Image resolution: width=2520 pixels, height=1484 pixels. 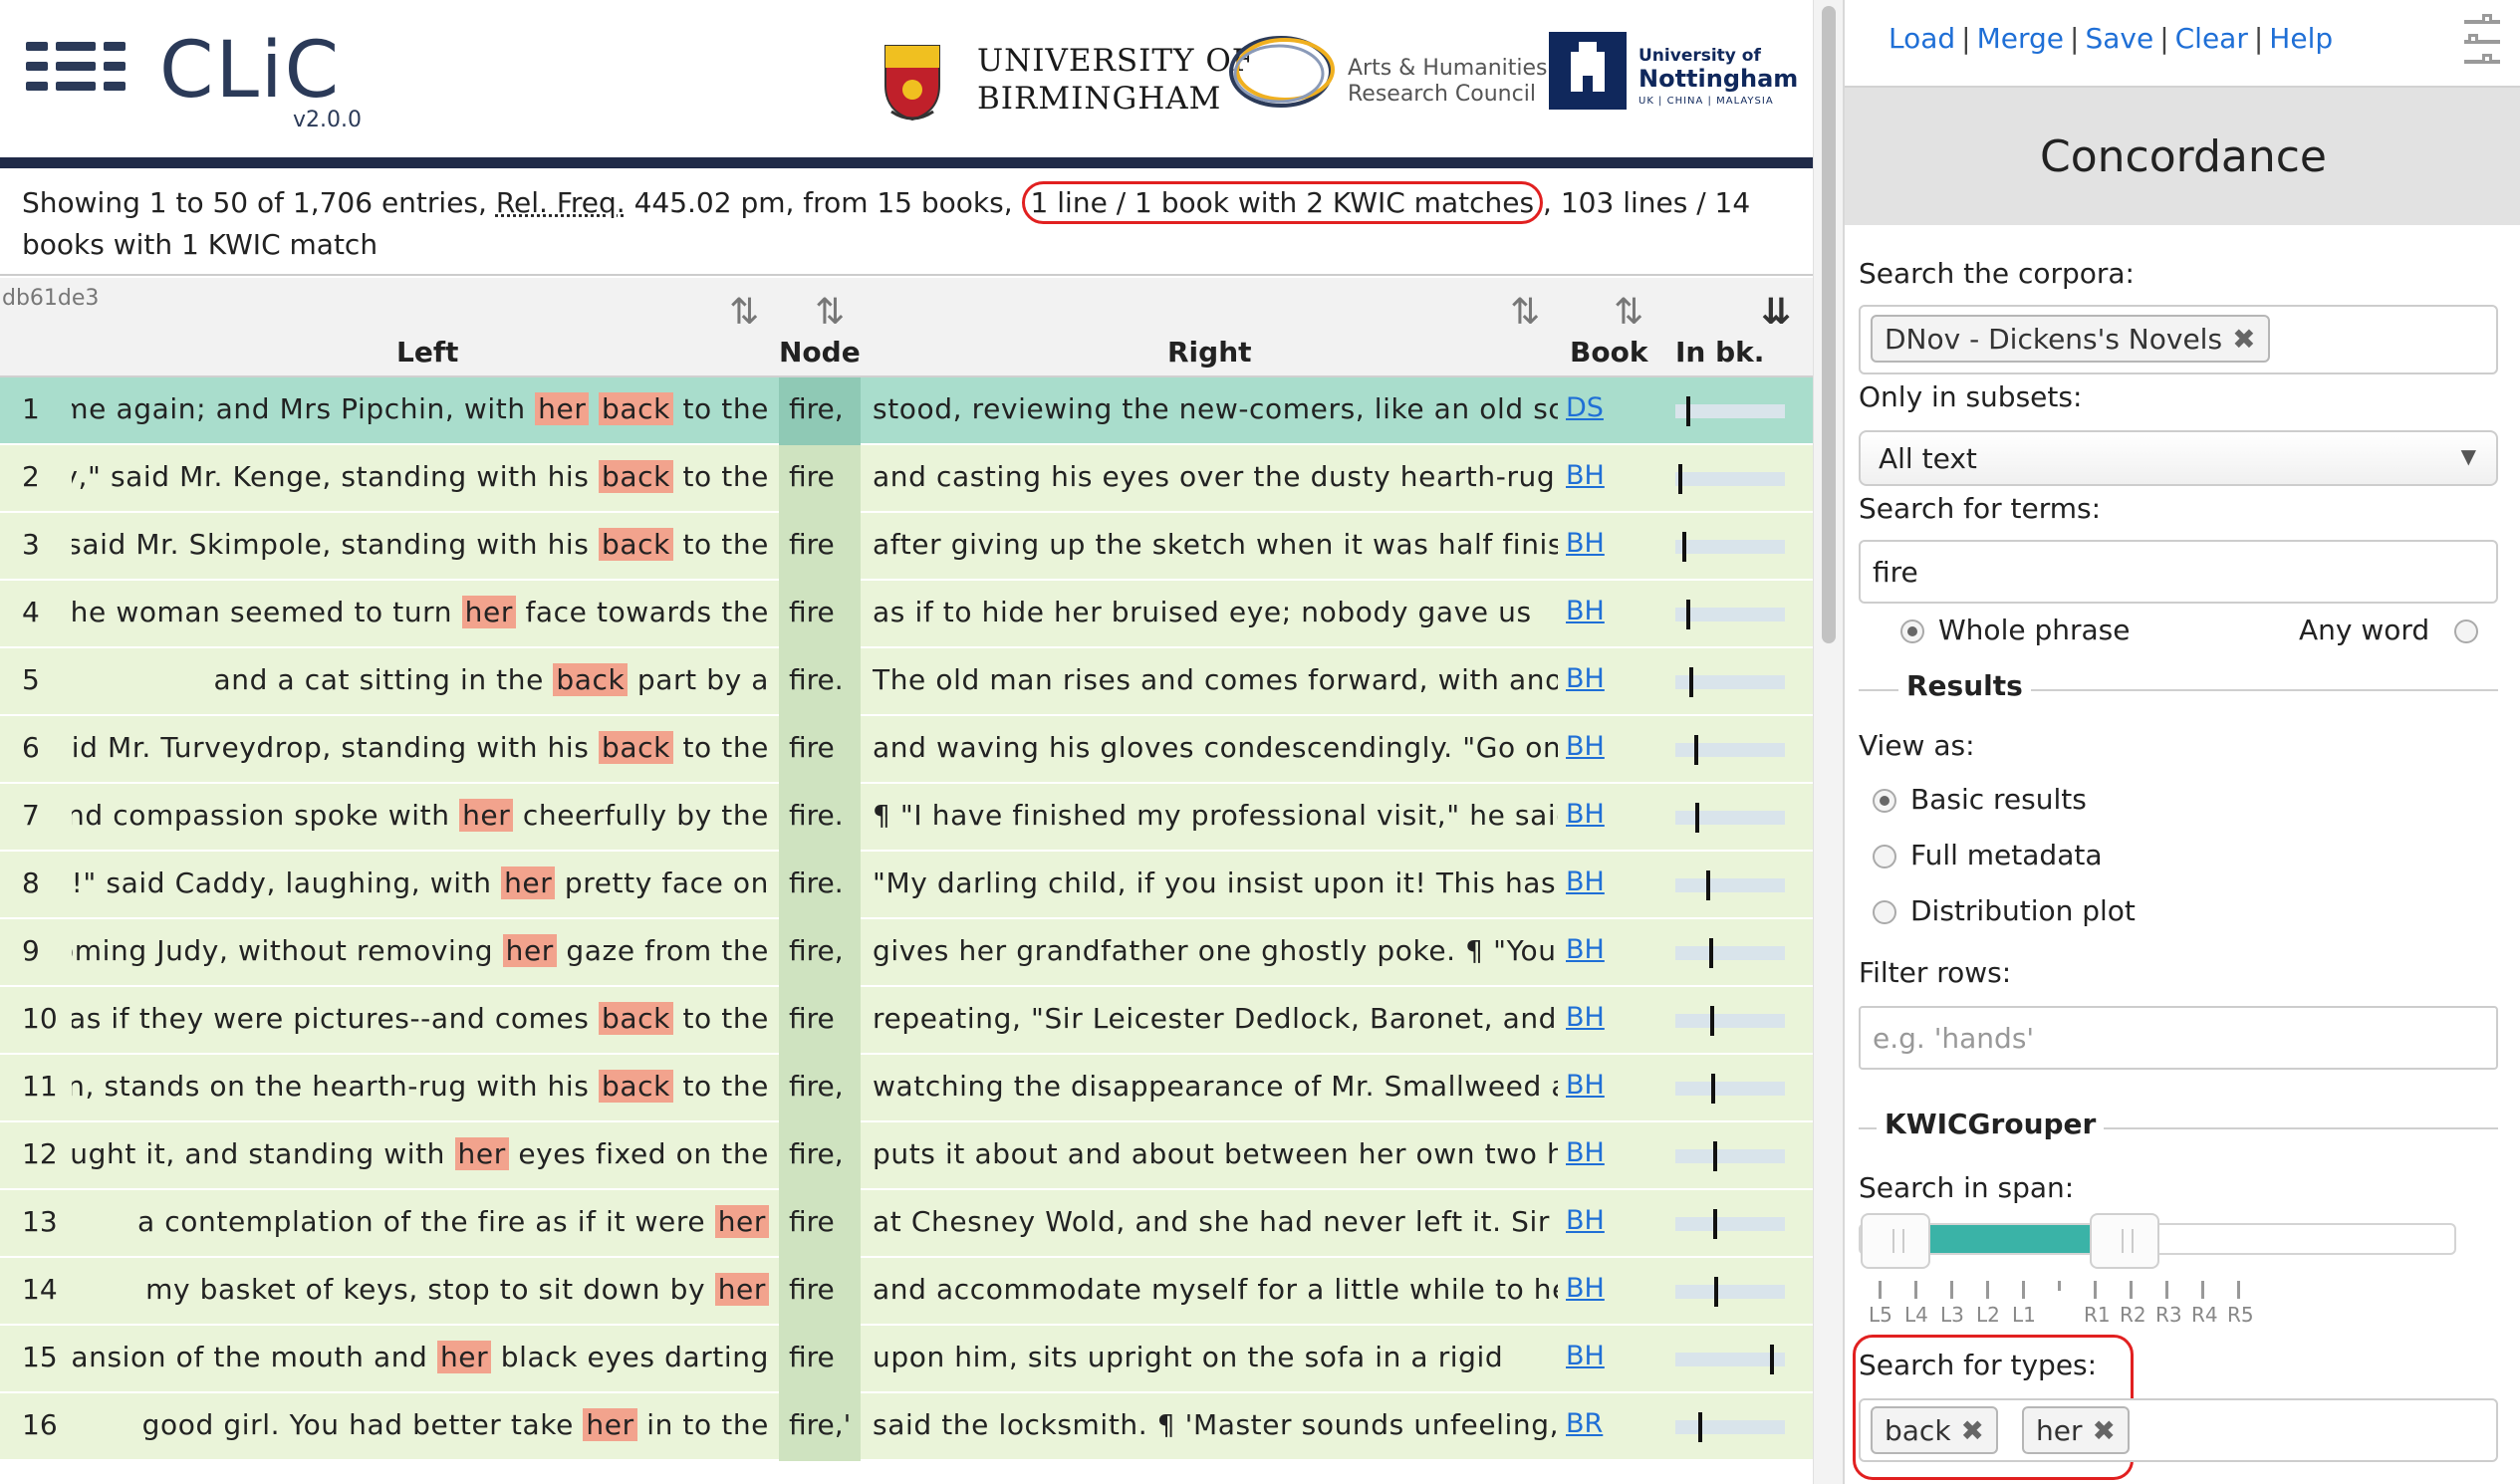 What do you see at coordinates (2466, 631) in the screenshot?
I see `any-word-radio` at bounding box center [2466, 631].